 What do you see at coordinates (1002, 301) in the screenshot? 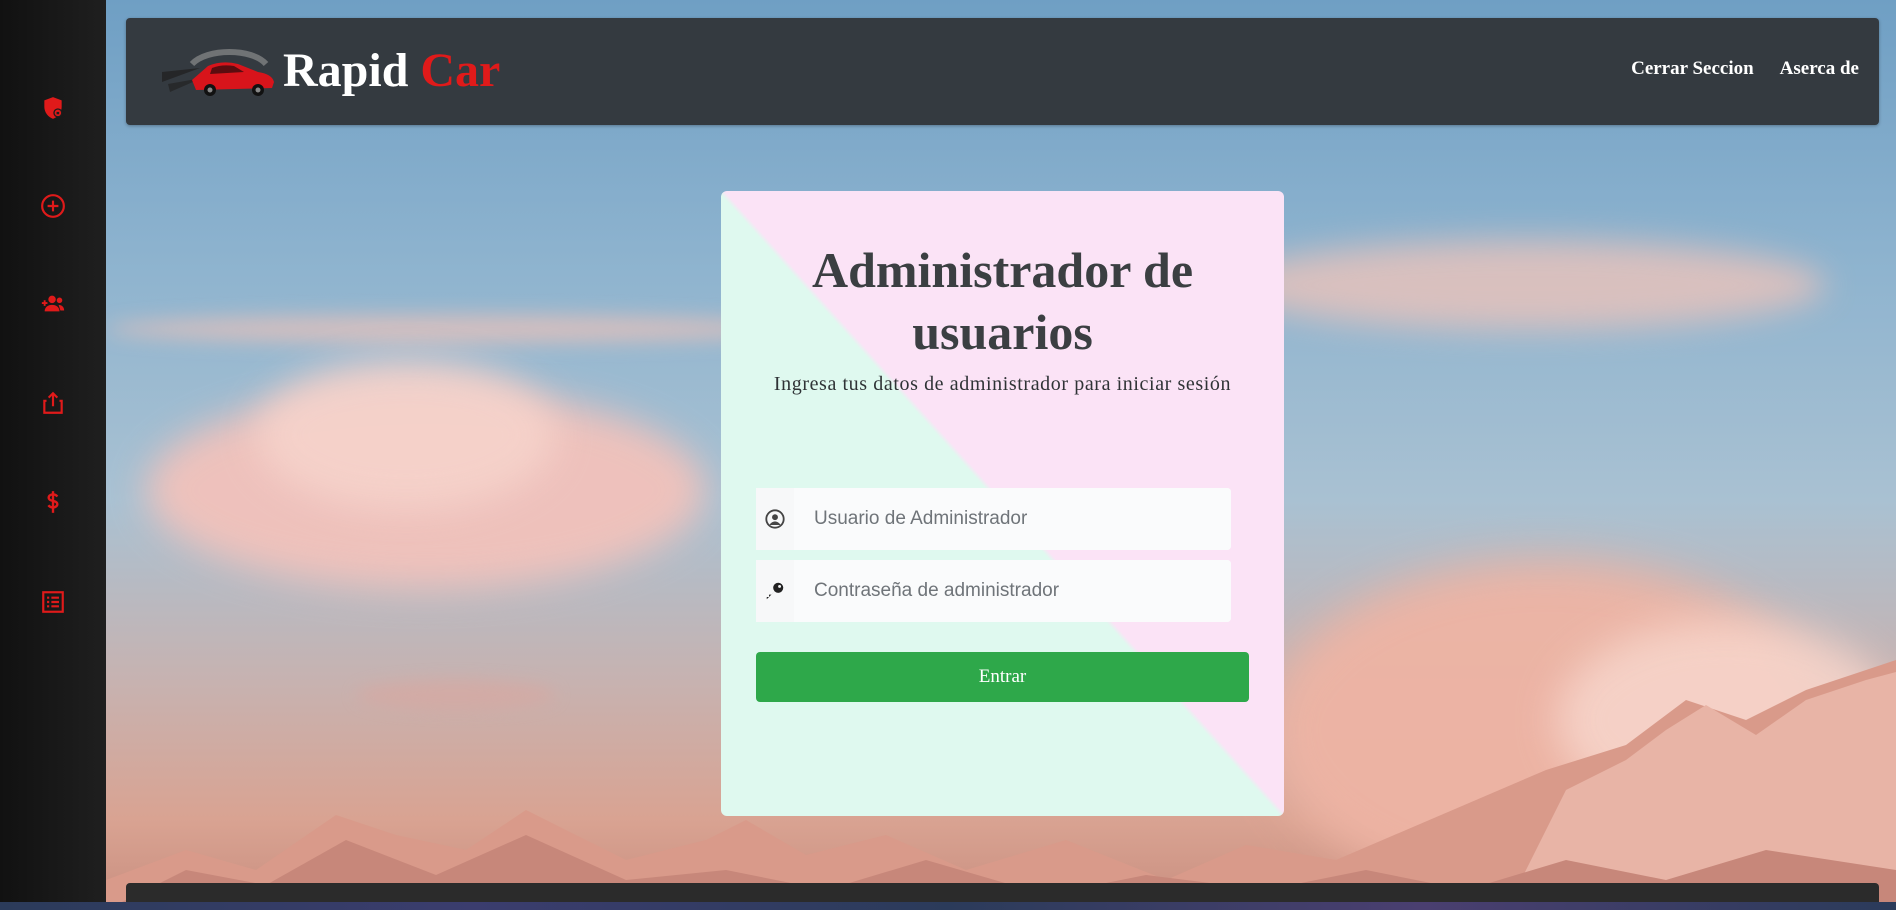
I see `page-title: Administrador de usuarios` at bounding box center [1002, 301].